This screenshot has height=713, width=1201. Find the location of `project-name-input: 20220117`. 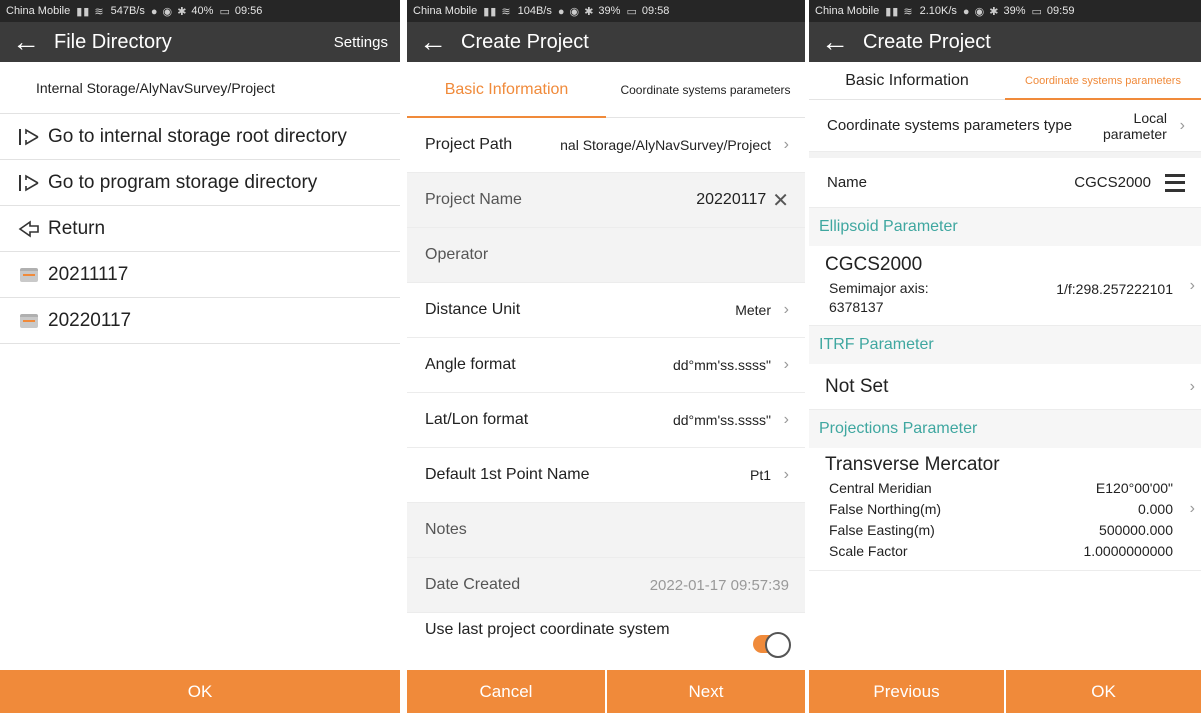

project-name-input: 20220117 is located at coordinates (644, 200).